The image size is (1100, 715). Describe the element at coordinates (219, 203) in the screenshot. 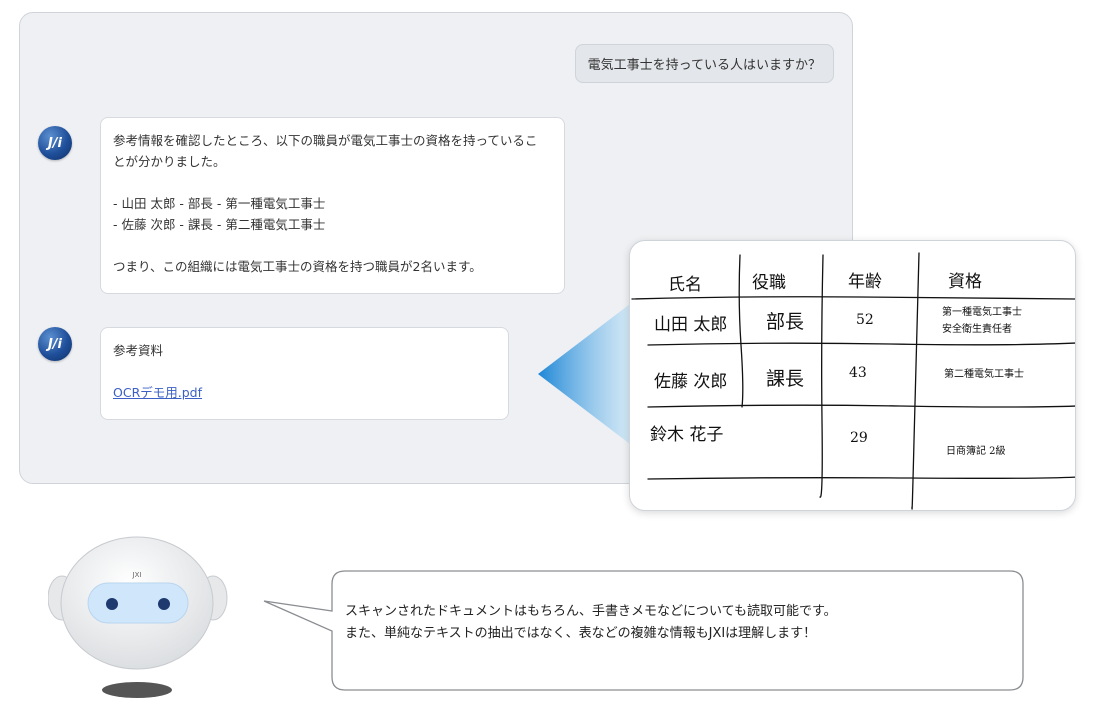

I see `answer-list-item: - 山田 太郎 - 部長 - 第一種電気工事士` at that location.